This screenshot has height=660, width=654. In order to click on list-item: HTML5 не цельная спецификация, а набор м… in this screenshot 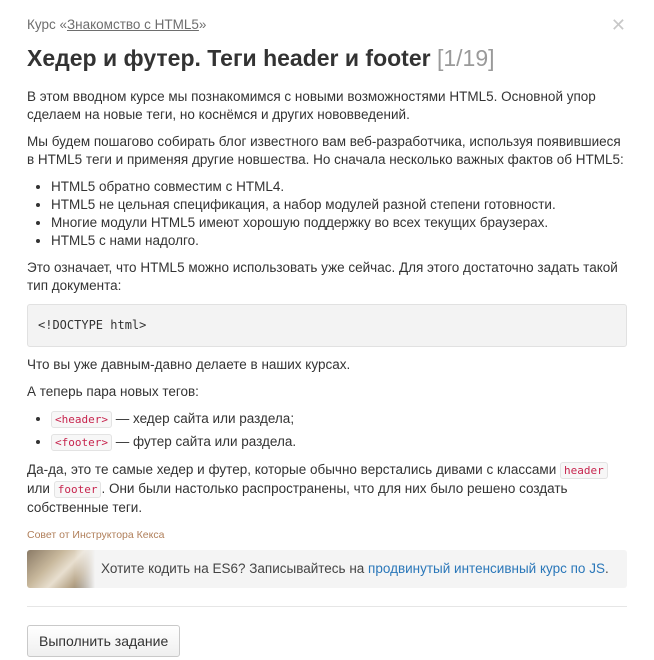, I will do `click(339, 205)`.